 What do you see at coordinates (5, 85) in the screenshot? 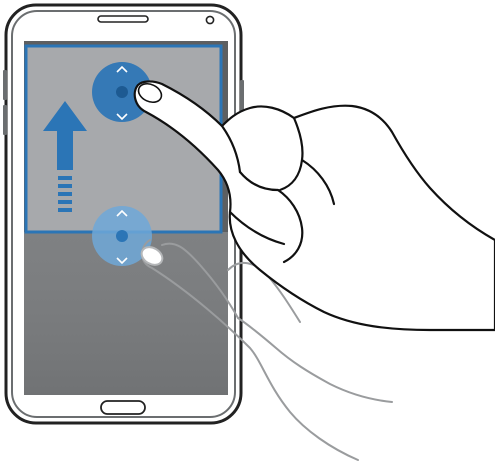
I see `volume-key` at bounding box center [5, 85].